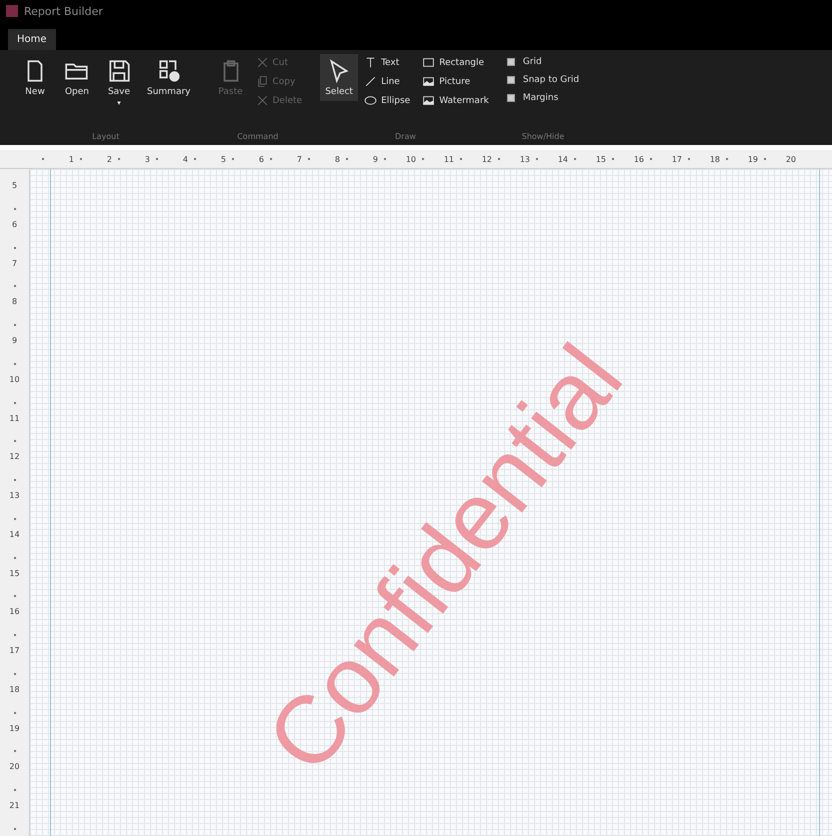  What do you see at coordinates (35, 77) in the screenshot?
I see `ribbon-button: New` at bounding box center [35, 77].